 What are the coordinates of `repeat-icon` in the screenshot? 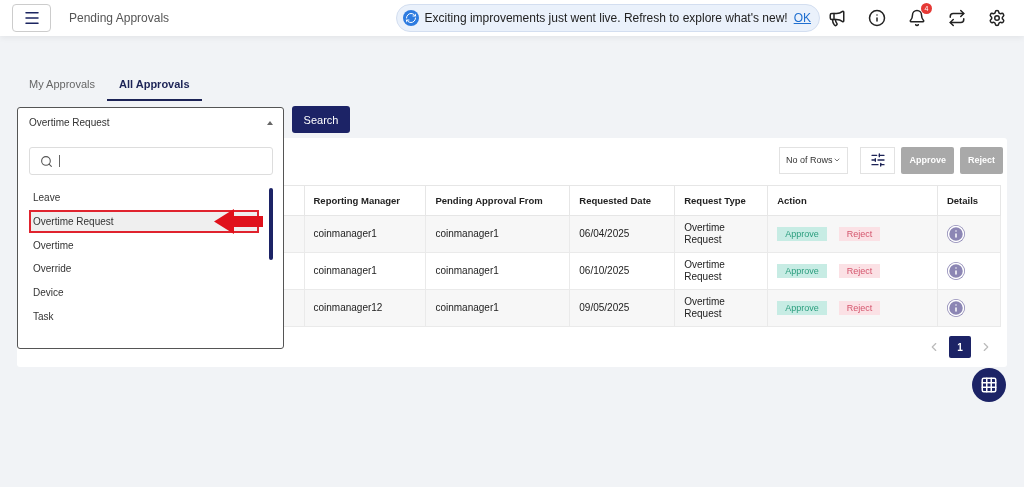 It's located at (957, 18).